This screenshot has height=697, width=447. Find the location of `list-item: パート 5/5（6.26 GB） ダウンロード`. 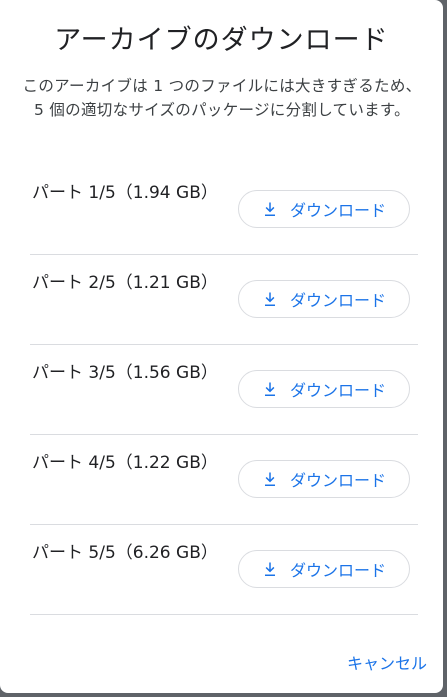

list-item: パート 5/5（6.26 GB） ダウンロード is located at coordinates (224, 570).